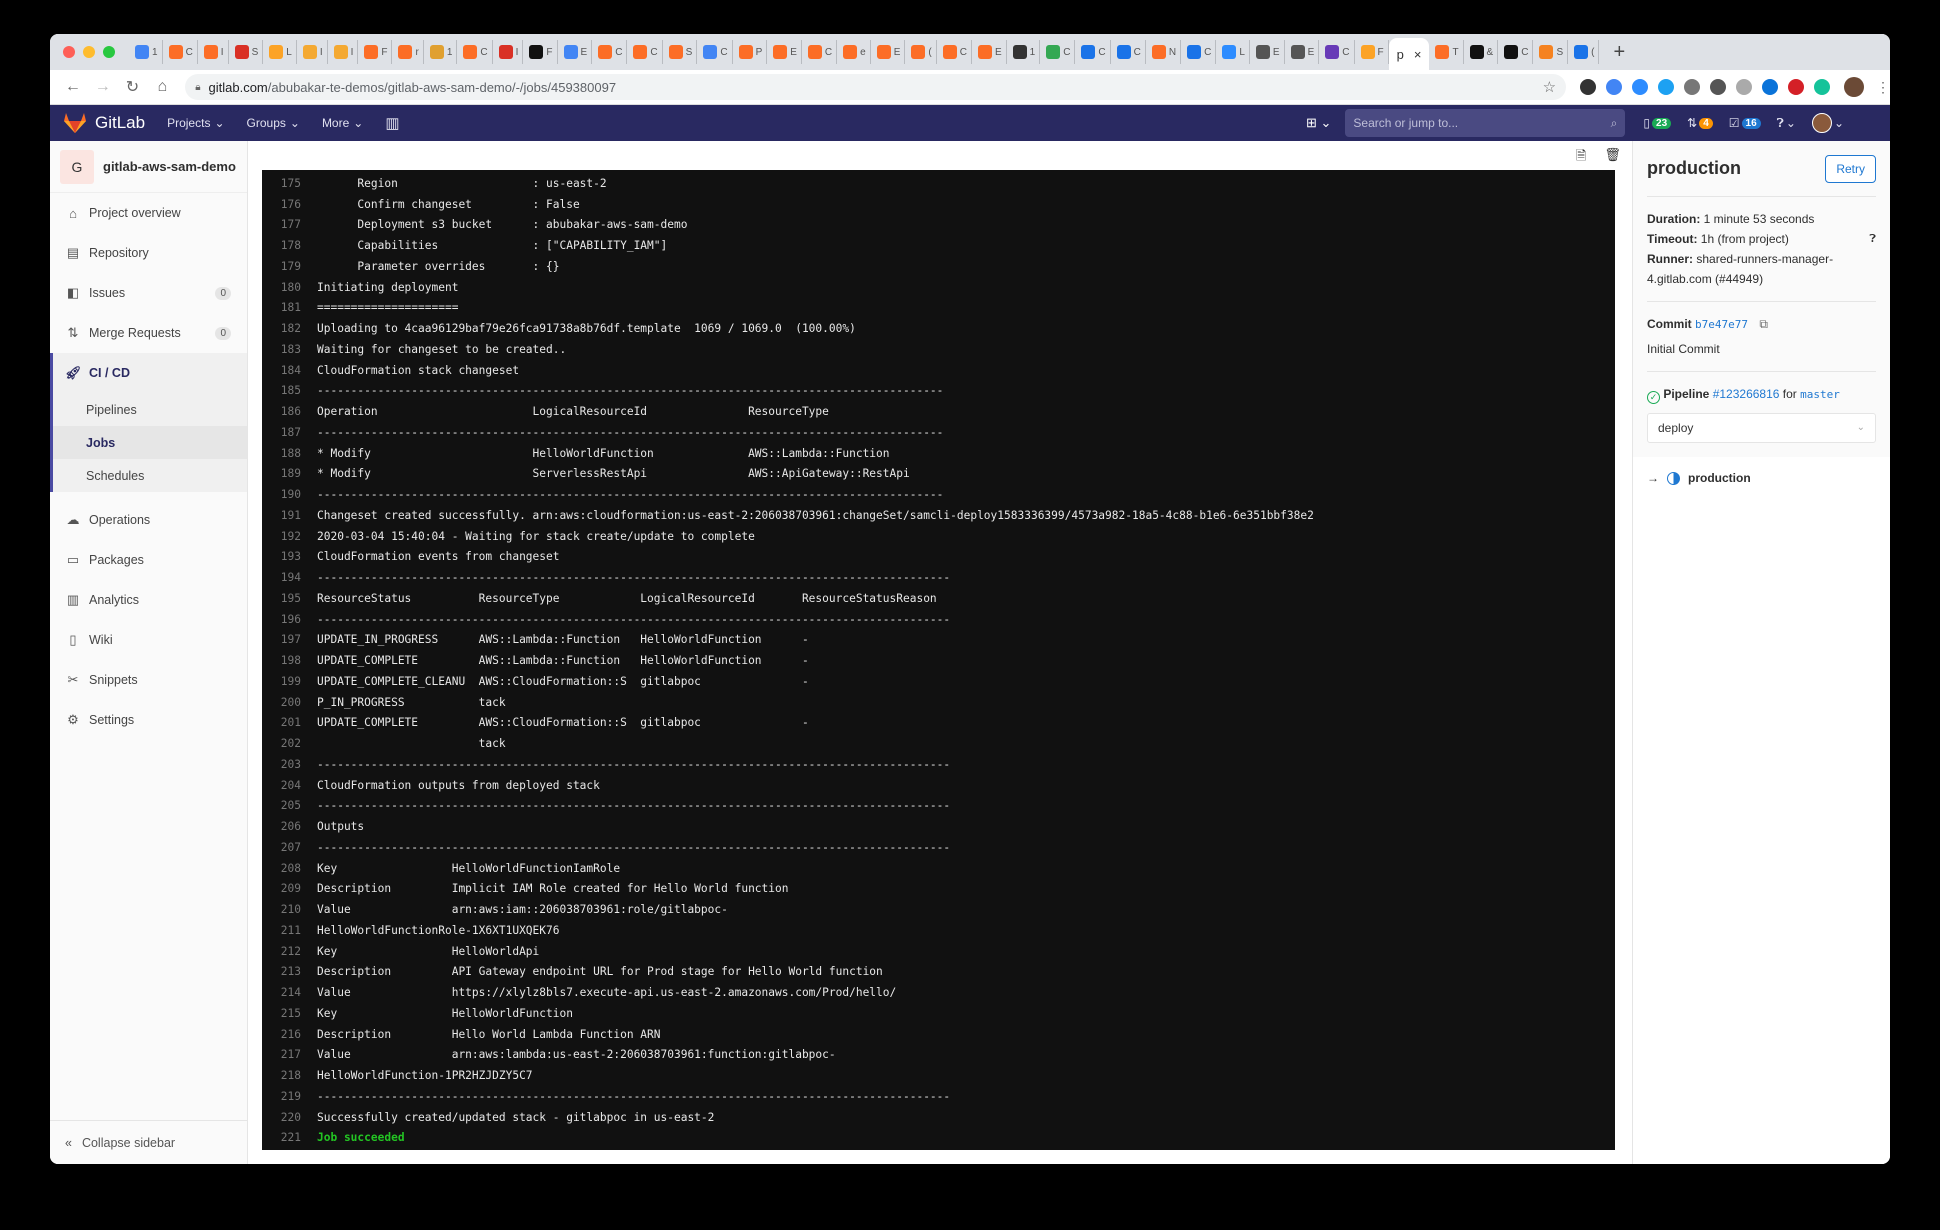 This screenshot has height=1230, width=1940. Describe the element at coordinates (1549, 87) in the screenshot. I see `bookmark-star-icon: ☆` at that location.